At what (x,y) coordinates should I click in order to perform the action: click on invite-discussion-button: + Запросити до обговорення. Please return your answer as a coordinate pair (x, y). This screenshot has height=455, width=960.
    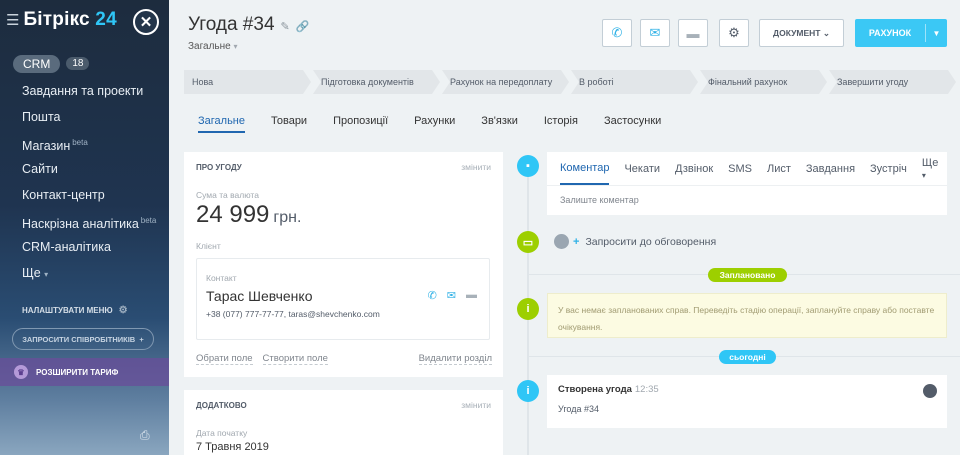
    Looking at the image, I should click on (635, 241).